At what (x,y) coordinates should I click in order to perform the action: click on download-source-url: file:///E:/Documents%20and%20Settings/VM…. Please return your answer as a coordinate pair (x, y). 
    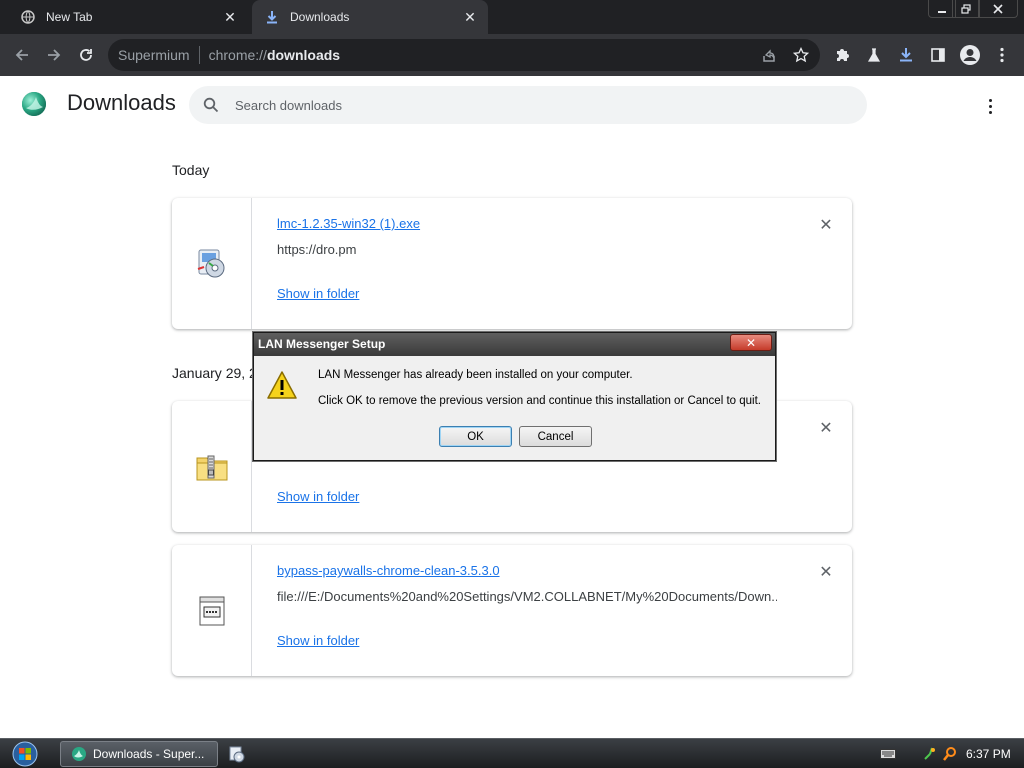
    Looking at the image, I should click on (527, 596).